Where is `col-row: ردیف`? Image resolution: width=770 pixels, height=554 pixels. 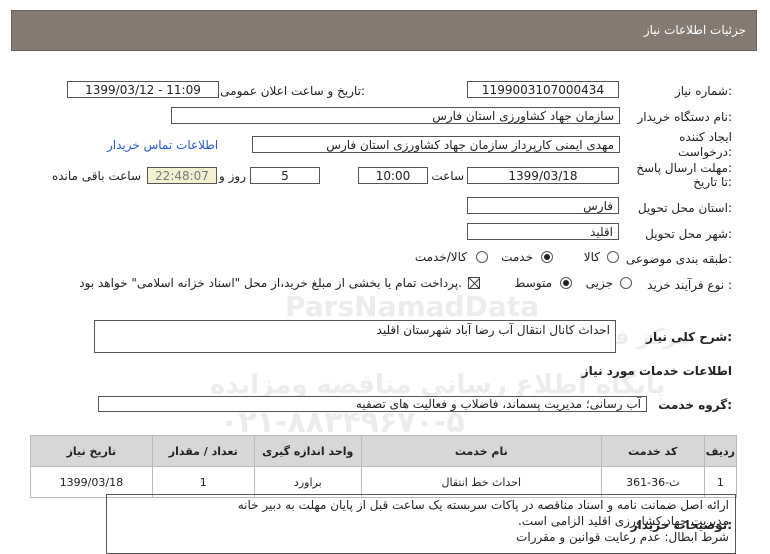 col-row: ردیف is located at coordinates (720, 451).